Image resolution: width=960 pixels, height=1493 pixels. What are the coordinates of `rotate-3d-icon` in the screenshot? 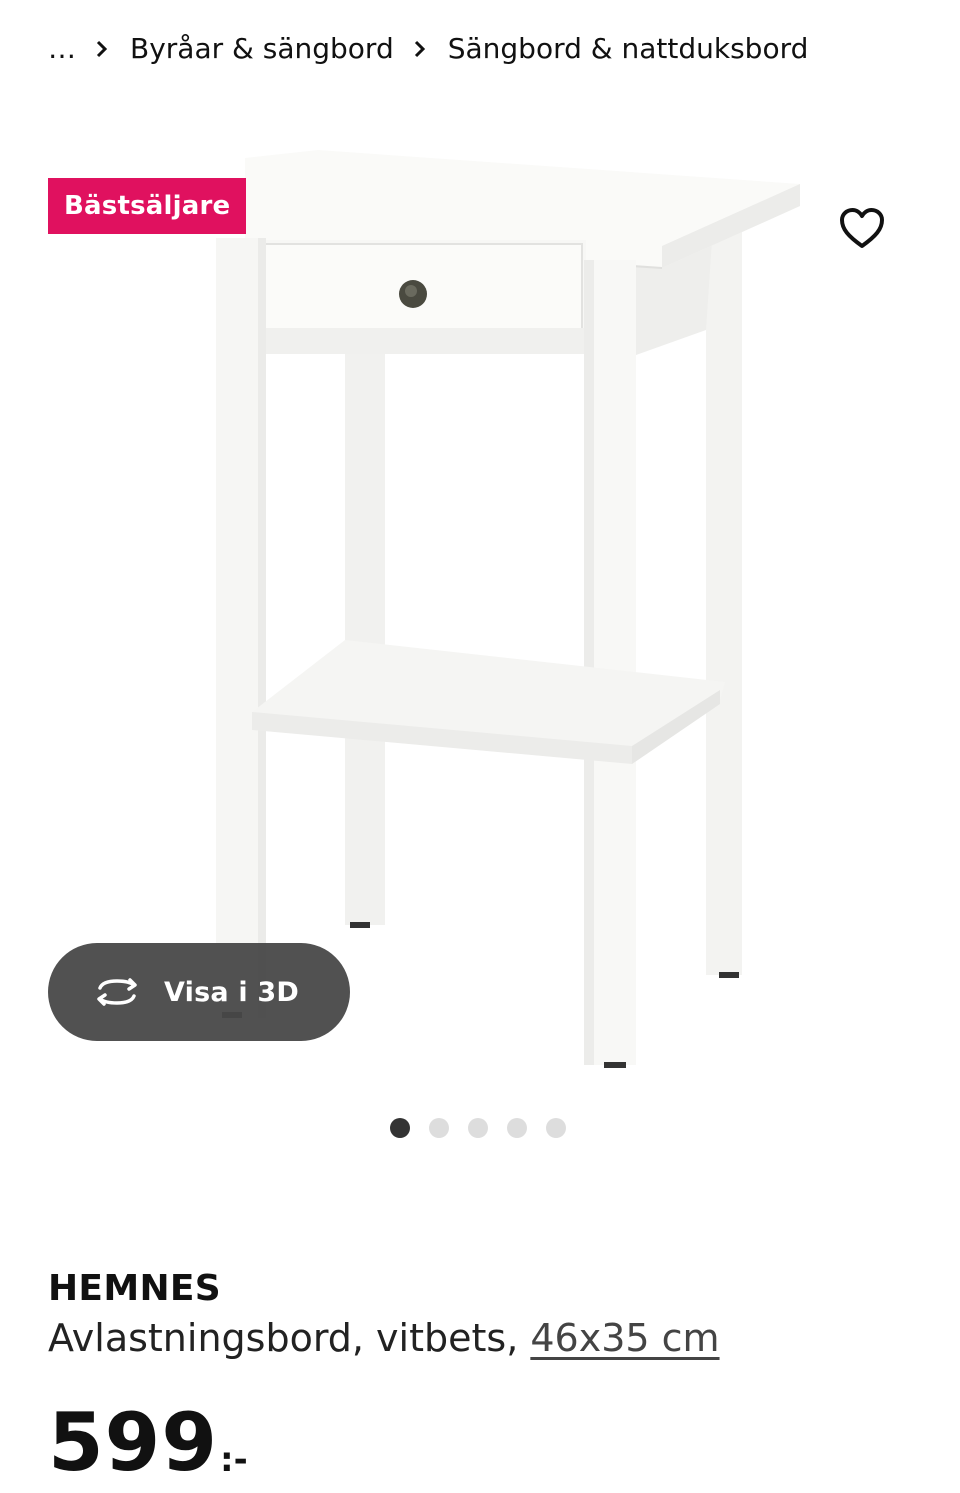 It's located at (117, 992).